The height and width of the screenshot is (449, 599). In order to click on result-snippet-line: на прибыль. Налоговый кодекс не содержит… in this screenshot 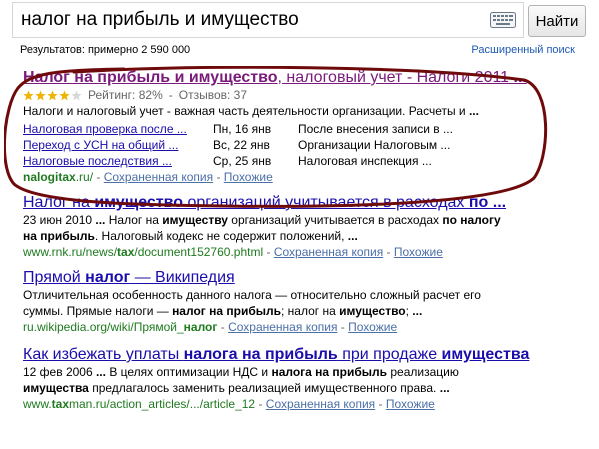, I will do `click(303, 236)`.